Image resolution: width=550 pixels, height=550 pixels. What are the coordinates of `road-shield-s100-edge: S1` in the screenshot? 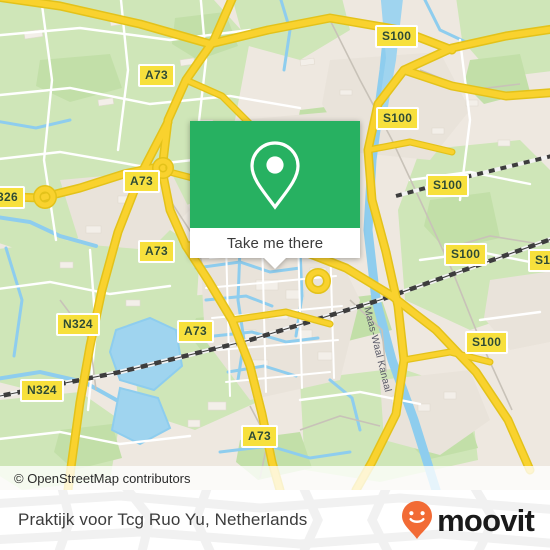 It's located at (539, 260).